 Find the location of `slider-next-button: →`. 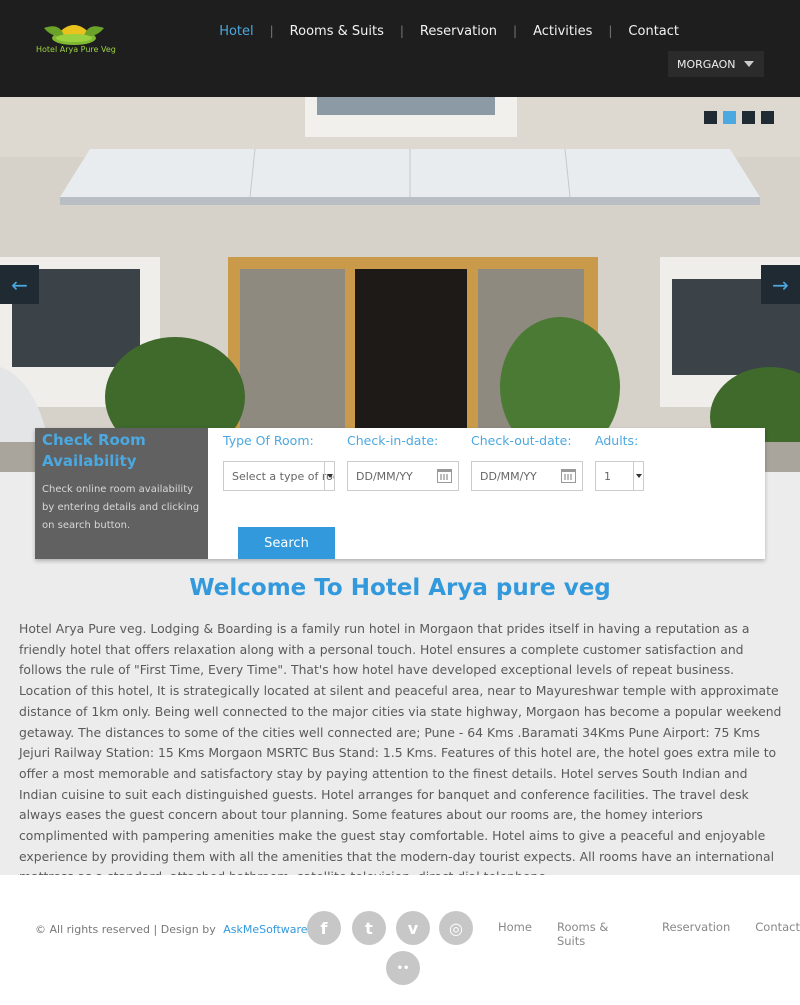

slider-next-button: → is located at coordinates (780, 284).